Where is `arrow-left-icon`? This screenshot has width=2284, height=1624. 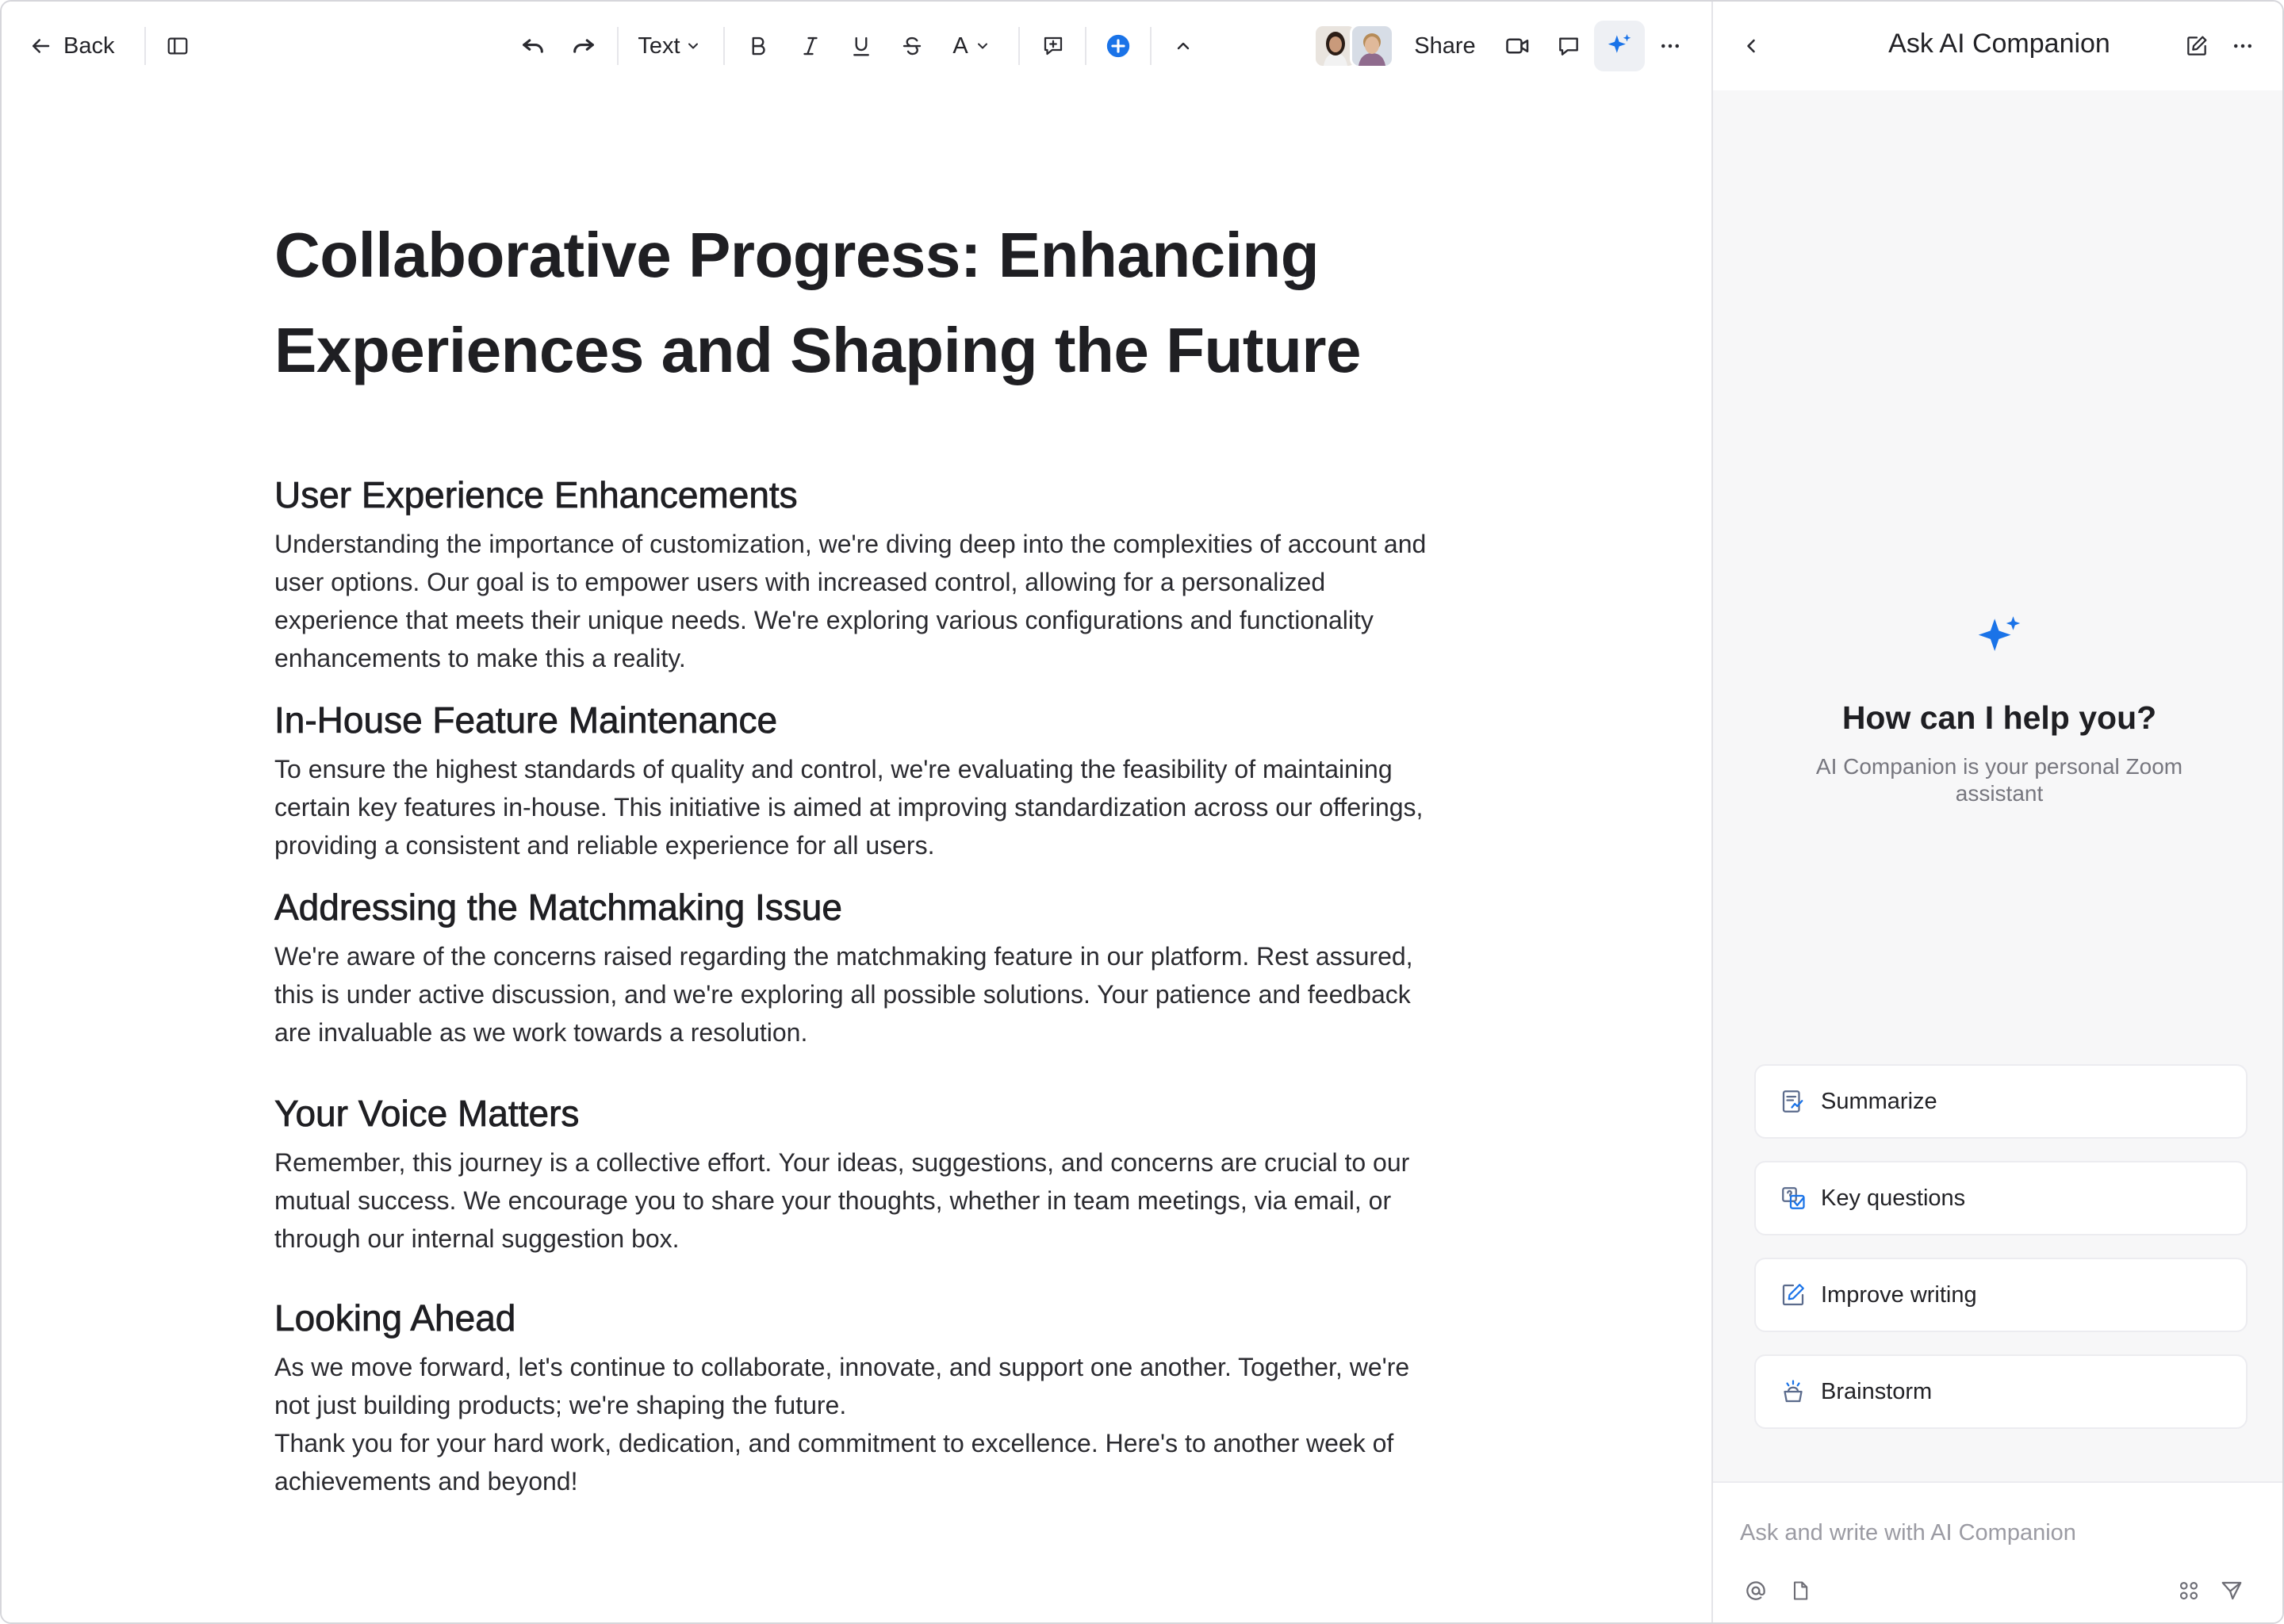
arrow-left-icon is located at coordinates (40, 46).